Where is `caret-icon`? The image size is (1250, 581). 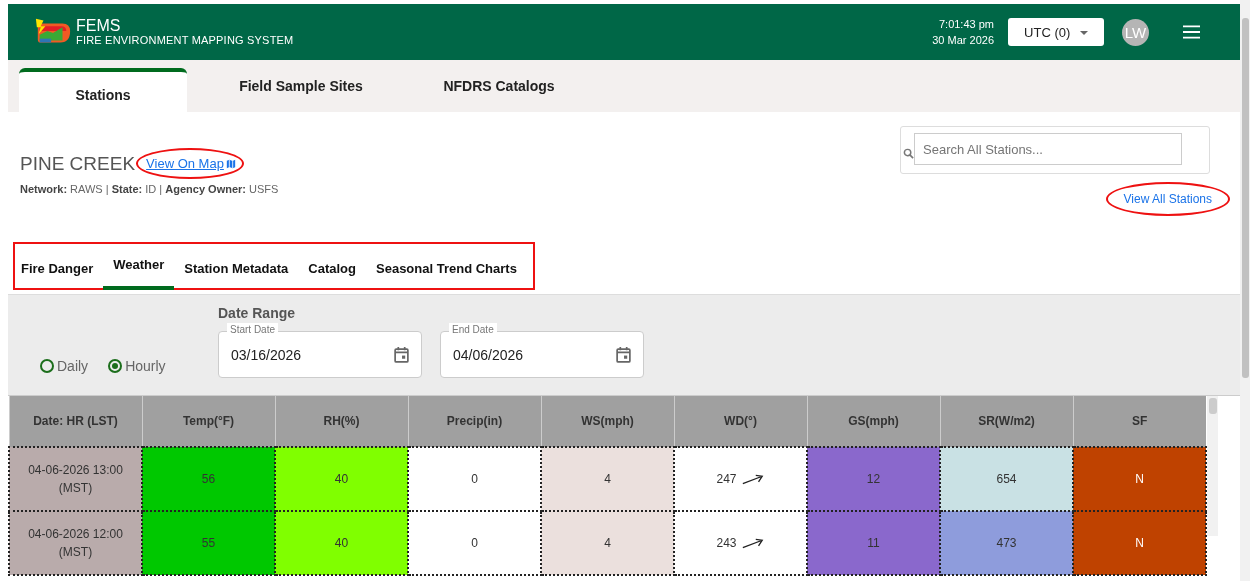 caret-icon is located at coordinates (1083, 33).